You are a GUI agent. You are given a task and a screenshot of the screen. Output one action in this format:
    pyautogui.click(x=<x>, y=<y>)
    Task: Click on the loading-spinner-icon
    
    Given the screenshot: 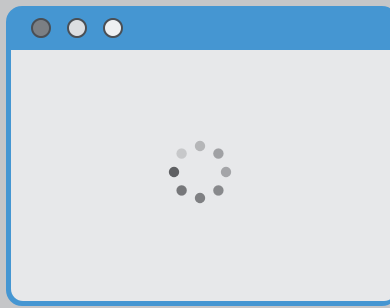 What is the action you would take?
    pyautogui.click(x=200, y=172)
    